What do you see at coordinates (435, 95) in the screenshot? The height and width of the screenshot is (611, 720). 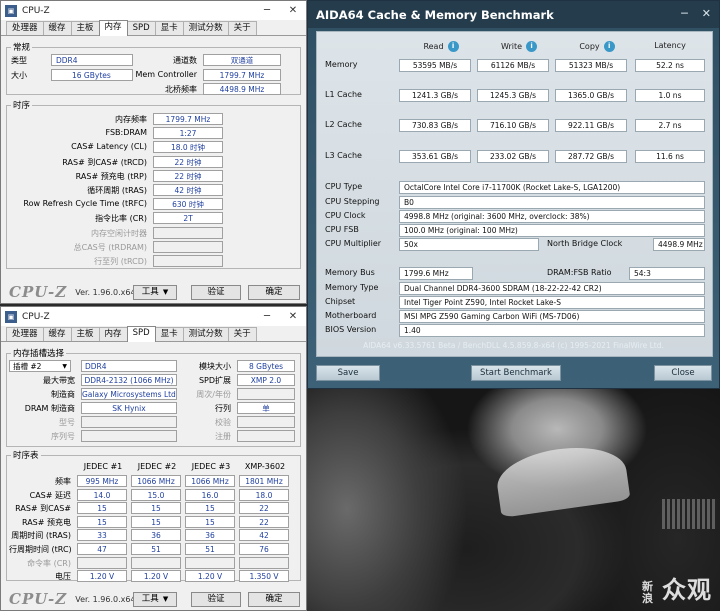 I see `bench-read-value: 1241.3 GB/s` at bounding box center [435, 95].